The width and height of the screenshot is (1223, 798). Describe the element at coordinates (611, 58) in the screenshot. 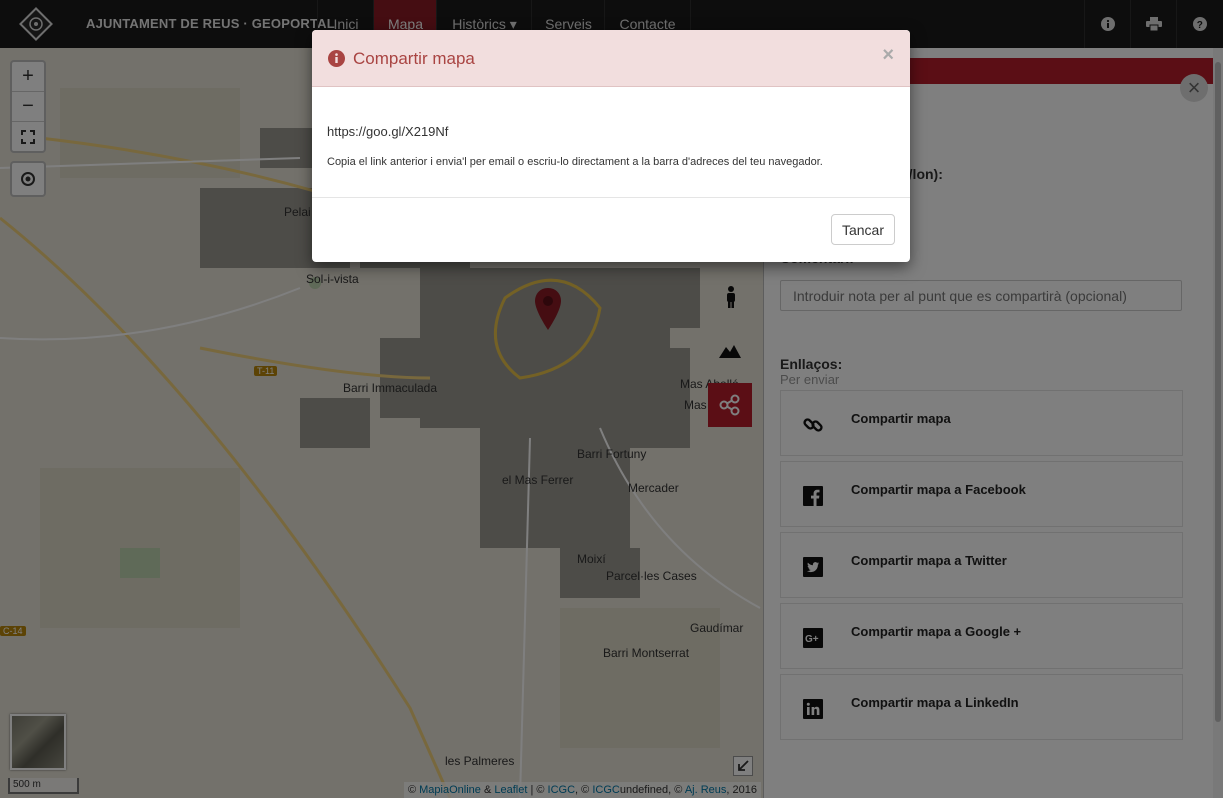

I see `modal-header: Compartir mapa ×` at that location.